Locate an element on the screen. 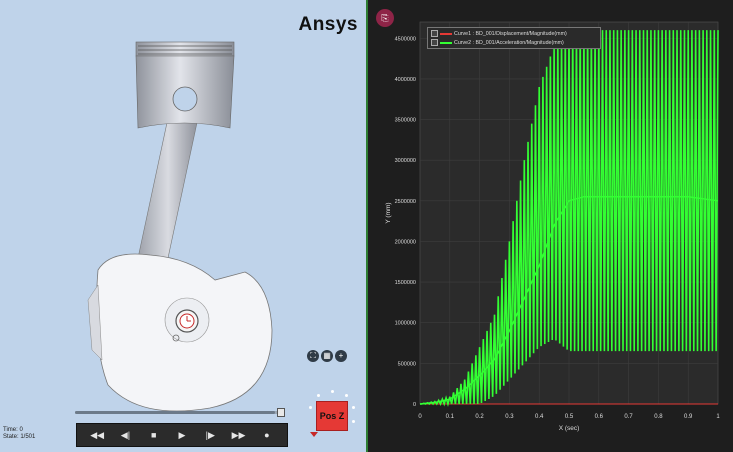  export-icon: ⎘ is located at coordinates (385, 18).